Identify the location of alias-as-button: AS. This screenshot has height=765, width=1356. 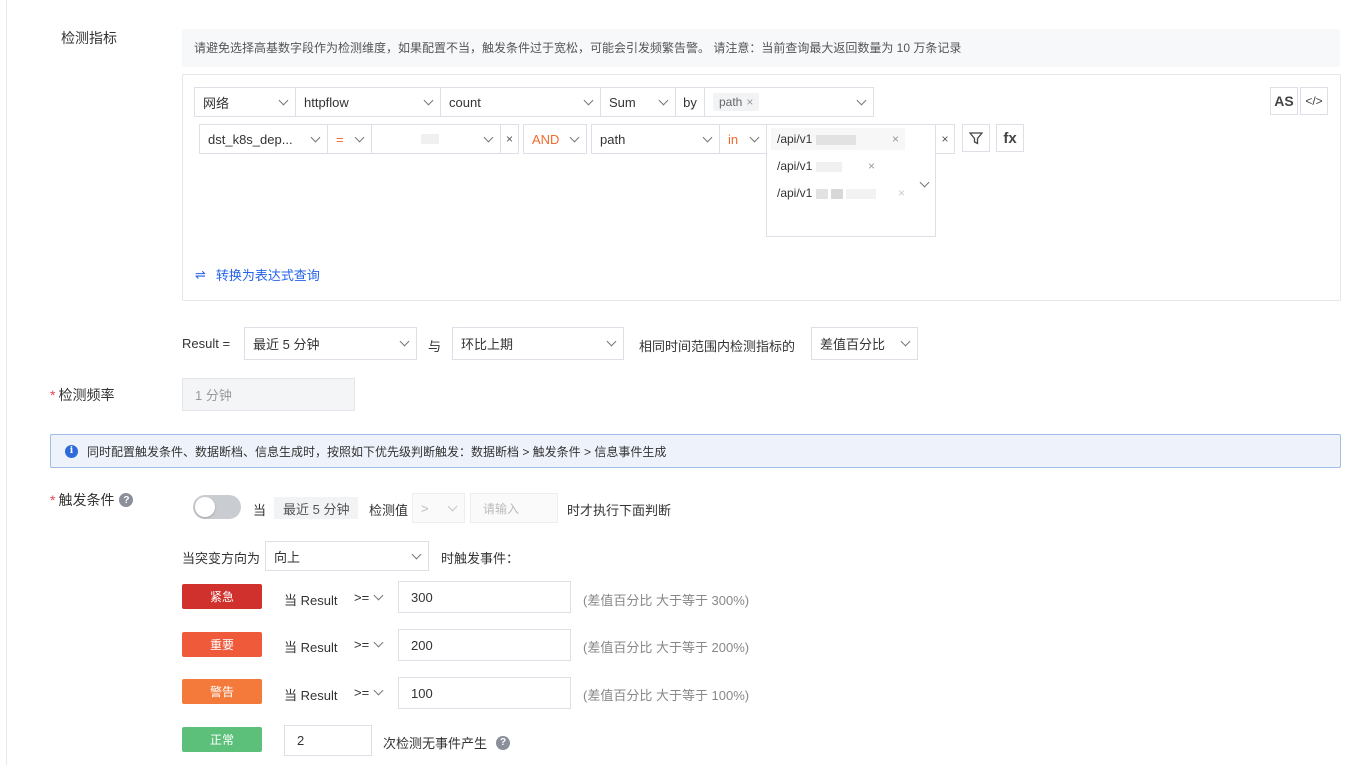
(1284, 101).